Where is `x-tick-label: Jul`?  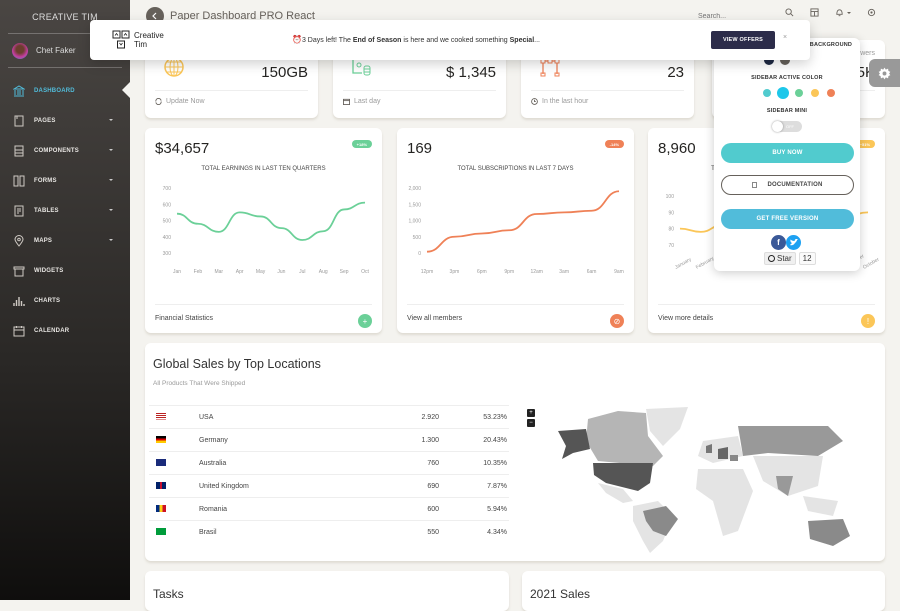 x-tick-label: Jul is located at coordinates (302, 272).